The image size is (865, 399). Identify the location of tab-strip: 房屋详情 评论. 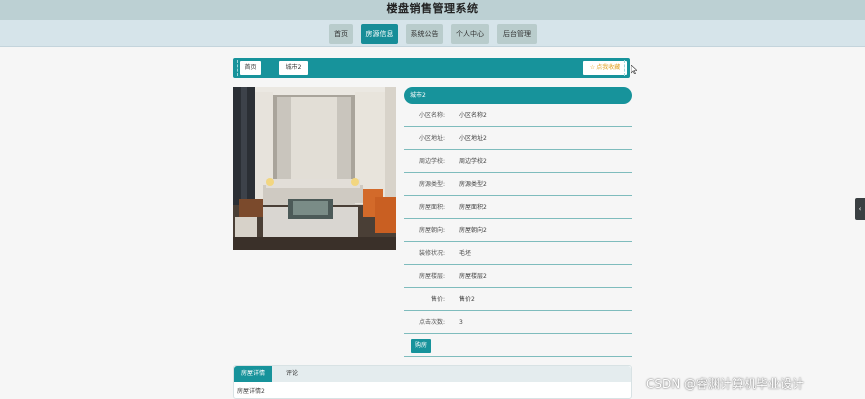
(432, 374).